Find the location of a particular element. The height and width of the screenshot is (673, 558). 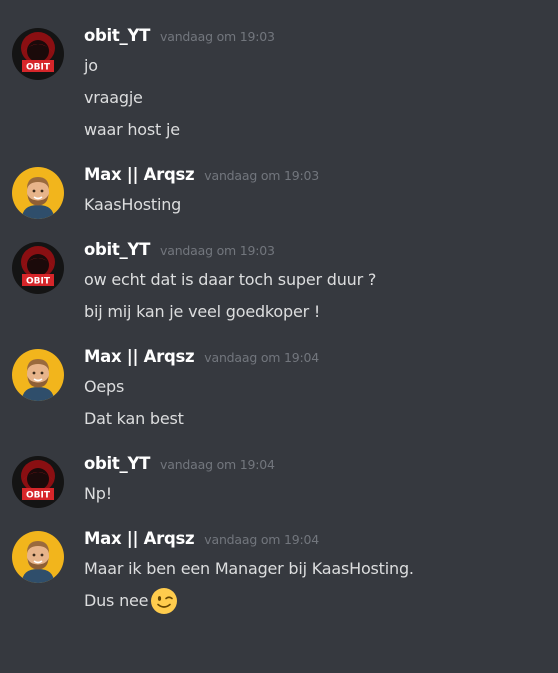

message-text: Oeps is located at coordinates (104, 386).